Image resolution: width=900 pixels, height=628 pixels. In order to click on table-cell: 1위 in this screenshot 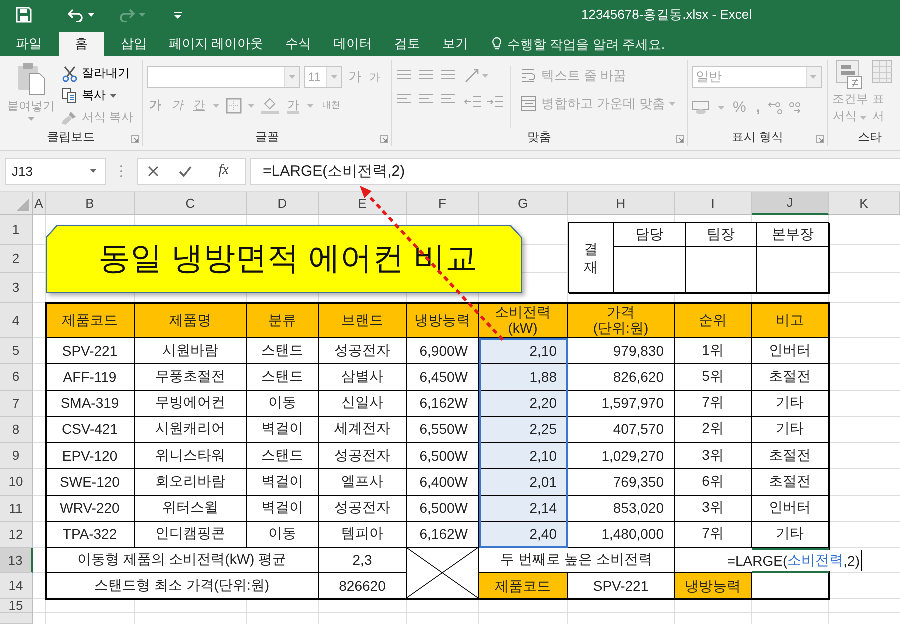, I will do `click(713, 351)`.